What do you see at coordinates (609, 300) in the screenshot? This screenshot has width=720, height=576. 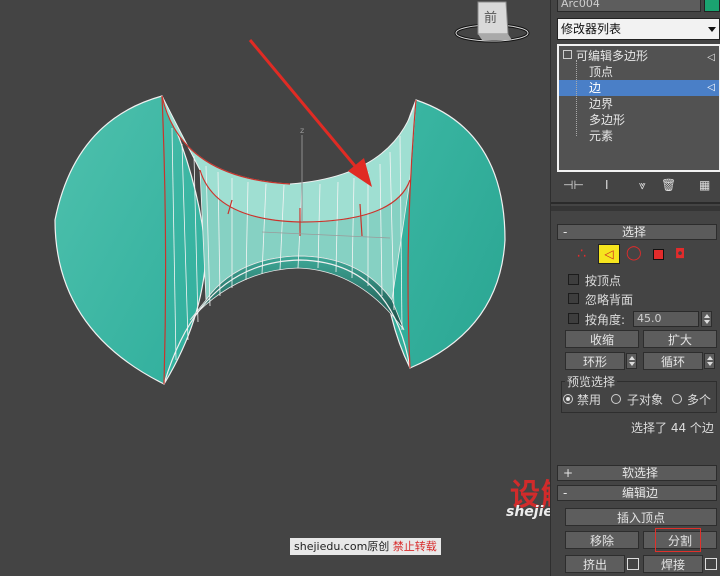 I see `ignore-backfacing-label: 忽略背面` at bounding box center [609, 300].